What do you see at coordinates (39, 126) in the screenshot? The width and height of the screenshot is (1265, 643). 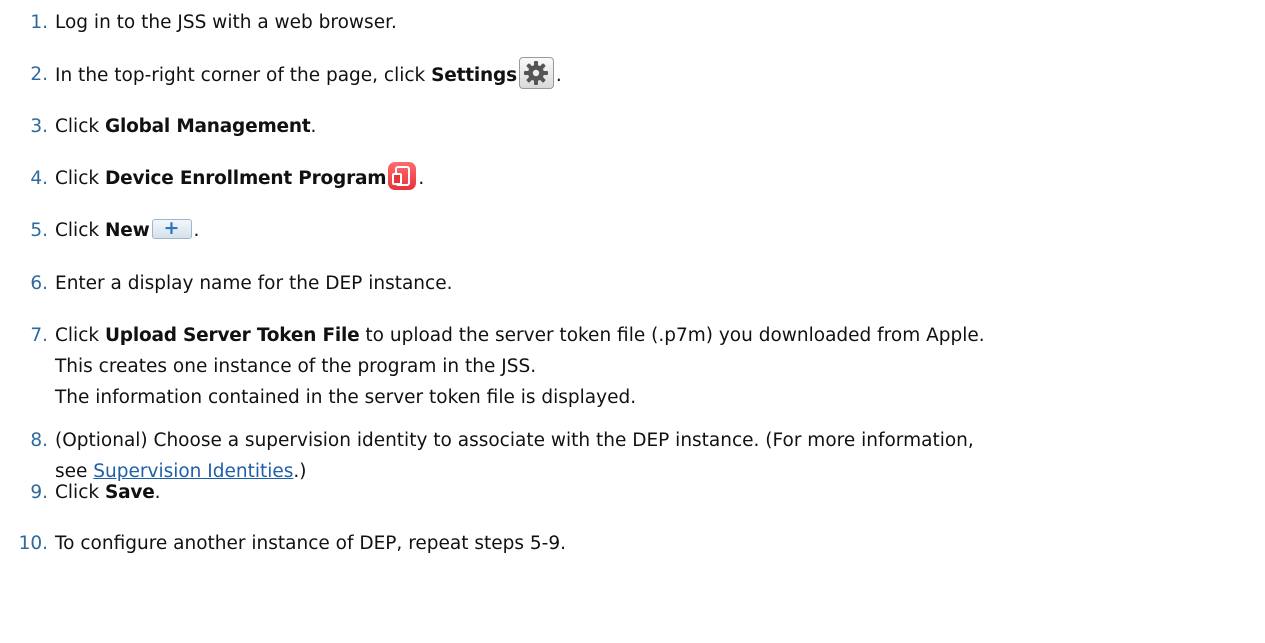 I see `step-number: 3.` at bounding box center [39, 126].